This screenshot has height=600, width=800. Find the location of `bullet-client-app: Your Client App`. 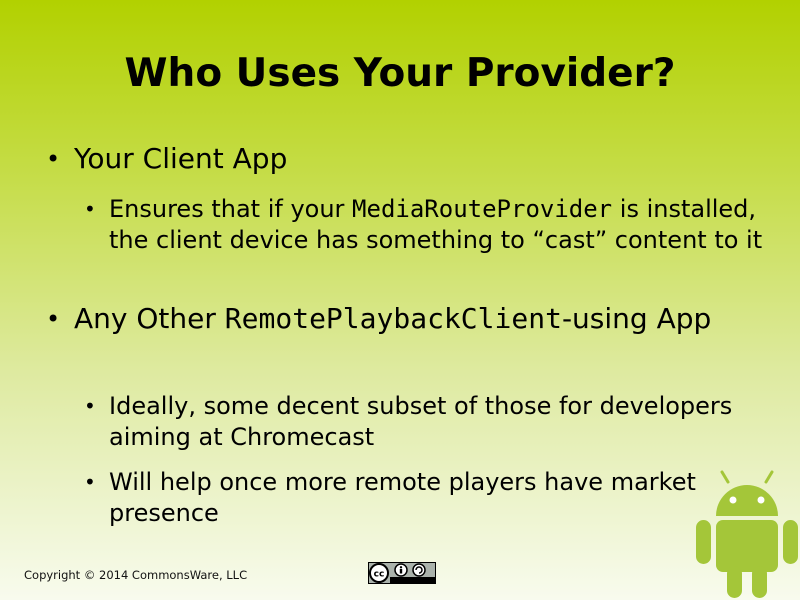

bullet-client-app: Your Client App is located at coordinates (400, 159).